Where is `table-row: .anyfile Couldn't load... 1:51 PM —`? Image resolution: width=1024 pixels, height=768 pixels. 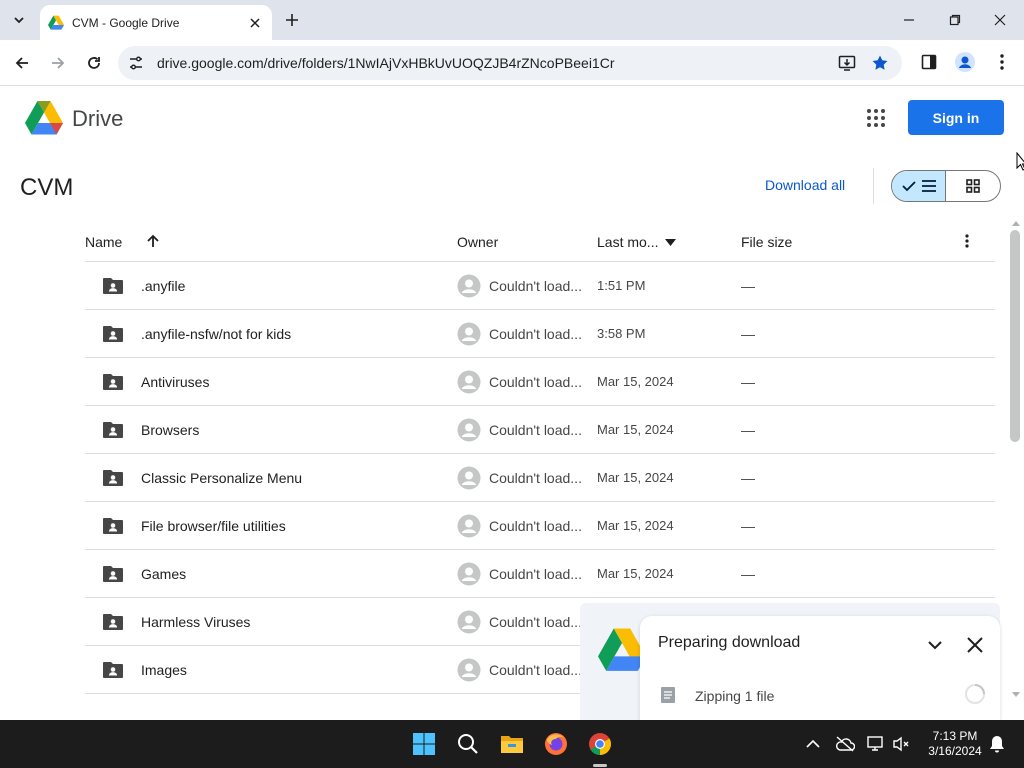 table-row: .anyfile Couldn't load... 1:51 PM — is located at coordinates (540, 286).